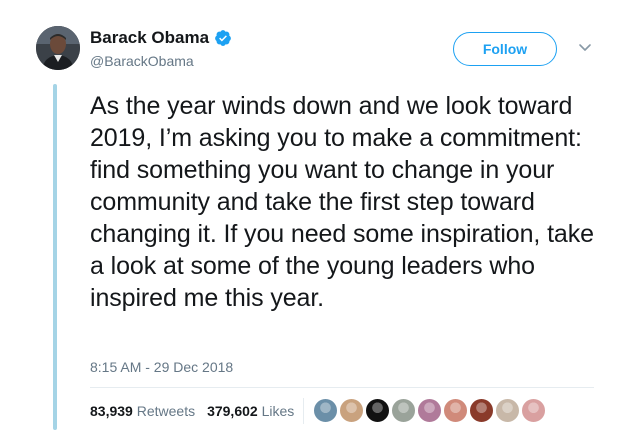 This screenshot has height=434, width=625. What do you see at coordinates (142, 61) in the screenshot?
I see `author-handle: @BarackObama` at bounding box center [142, 61].